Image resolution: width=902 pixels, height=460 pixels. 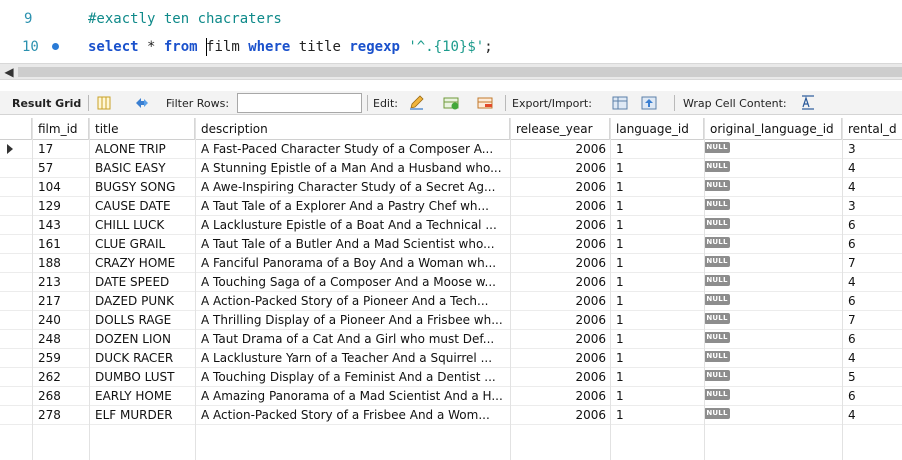 What do you see at coordinates (60, 187) in the screenshot?
I see `cell-film-id: 104` at bounding box center [60, 187].